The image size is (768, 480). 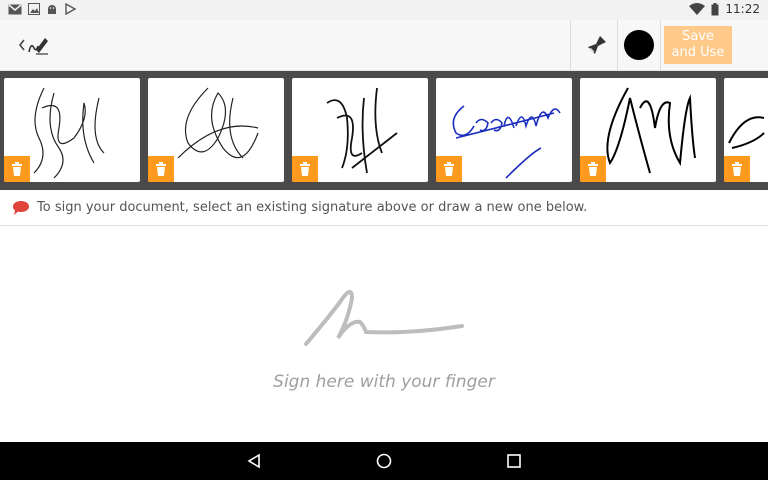 I want to click on nav-home-button, so click(x=384, y=461).